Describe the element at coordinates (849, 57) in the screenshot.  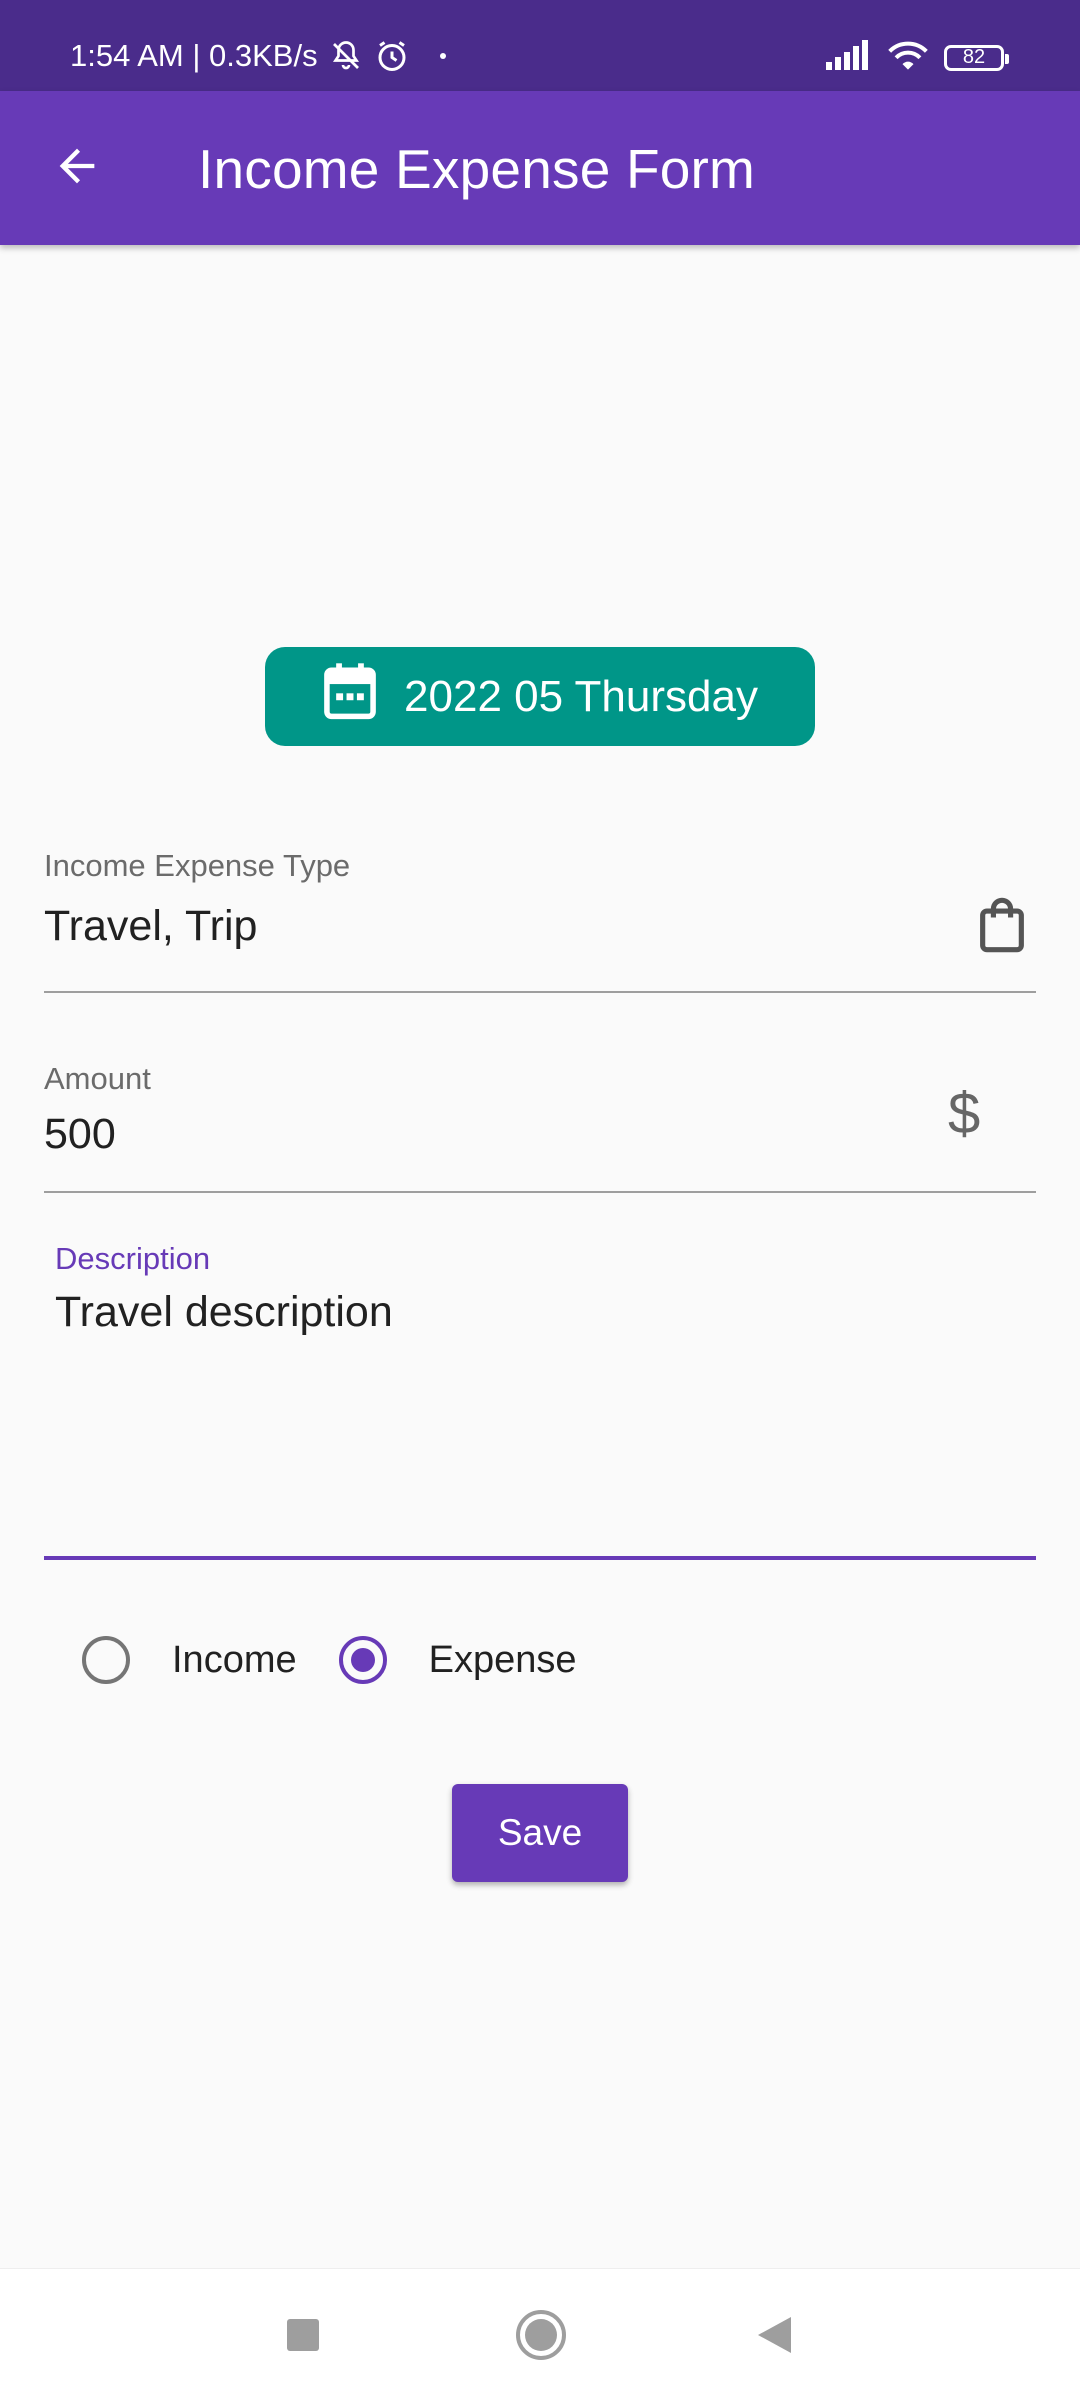
I see `signal-icon` at that location.